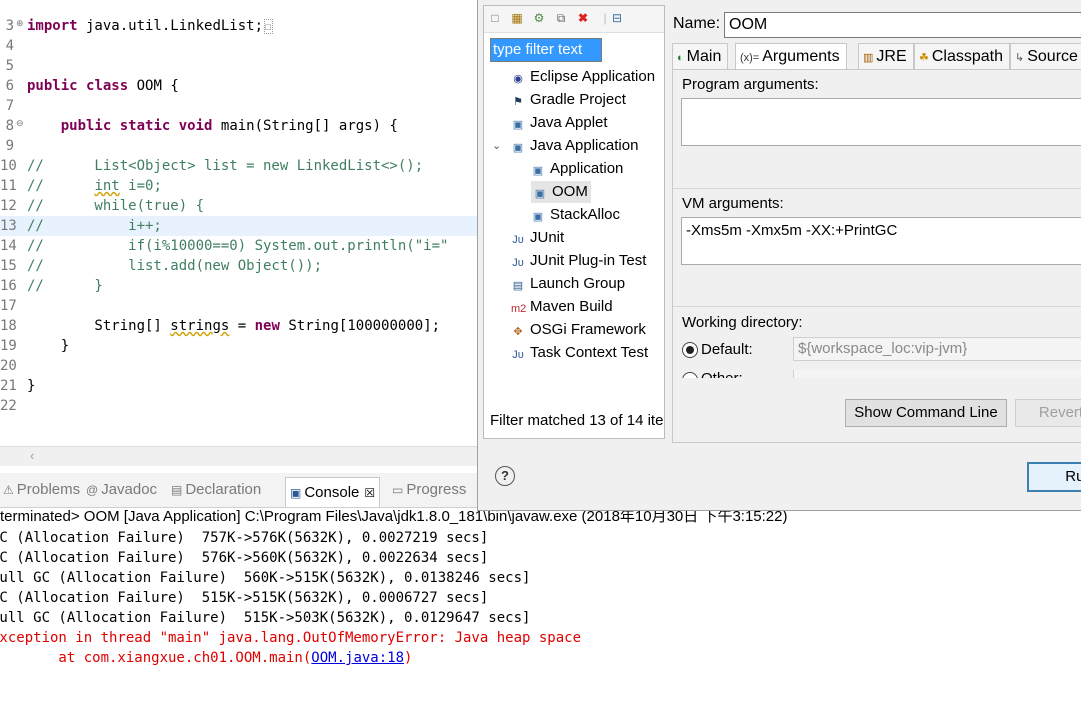  I want to click on tab-jre: ▥ JRE, so click(886, 56).